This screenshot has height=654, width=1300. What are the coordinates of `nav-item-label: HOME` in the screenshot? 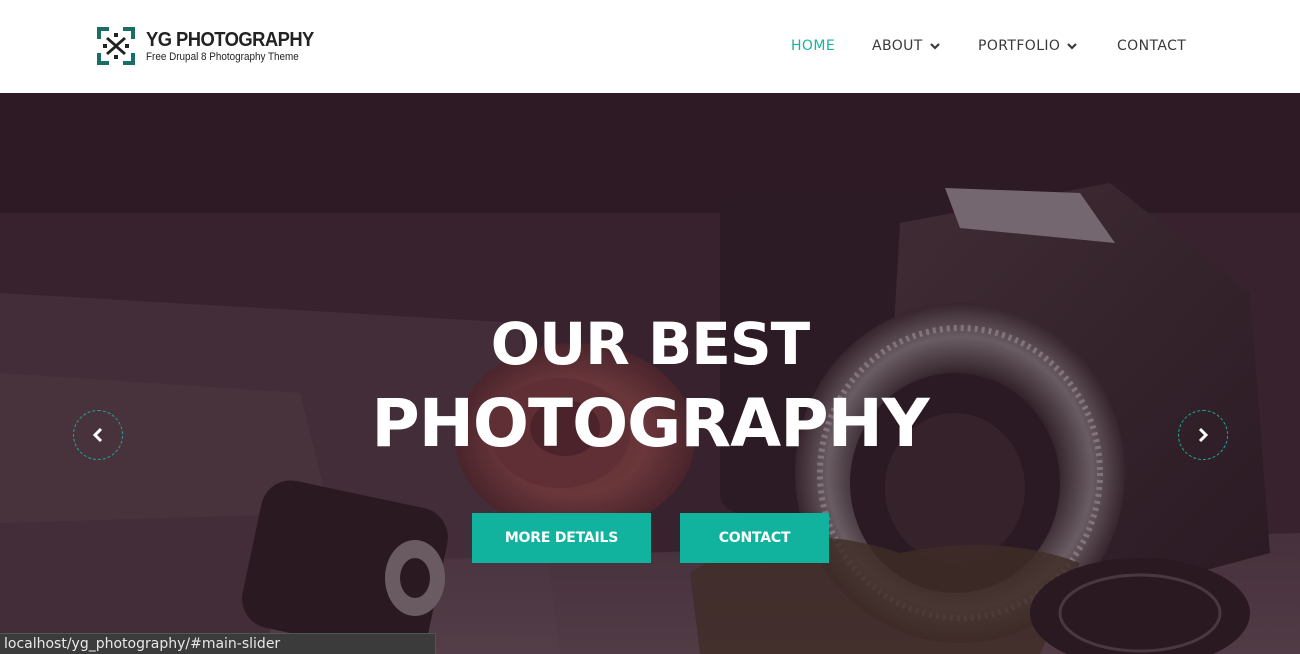 It's located at (813, 46).